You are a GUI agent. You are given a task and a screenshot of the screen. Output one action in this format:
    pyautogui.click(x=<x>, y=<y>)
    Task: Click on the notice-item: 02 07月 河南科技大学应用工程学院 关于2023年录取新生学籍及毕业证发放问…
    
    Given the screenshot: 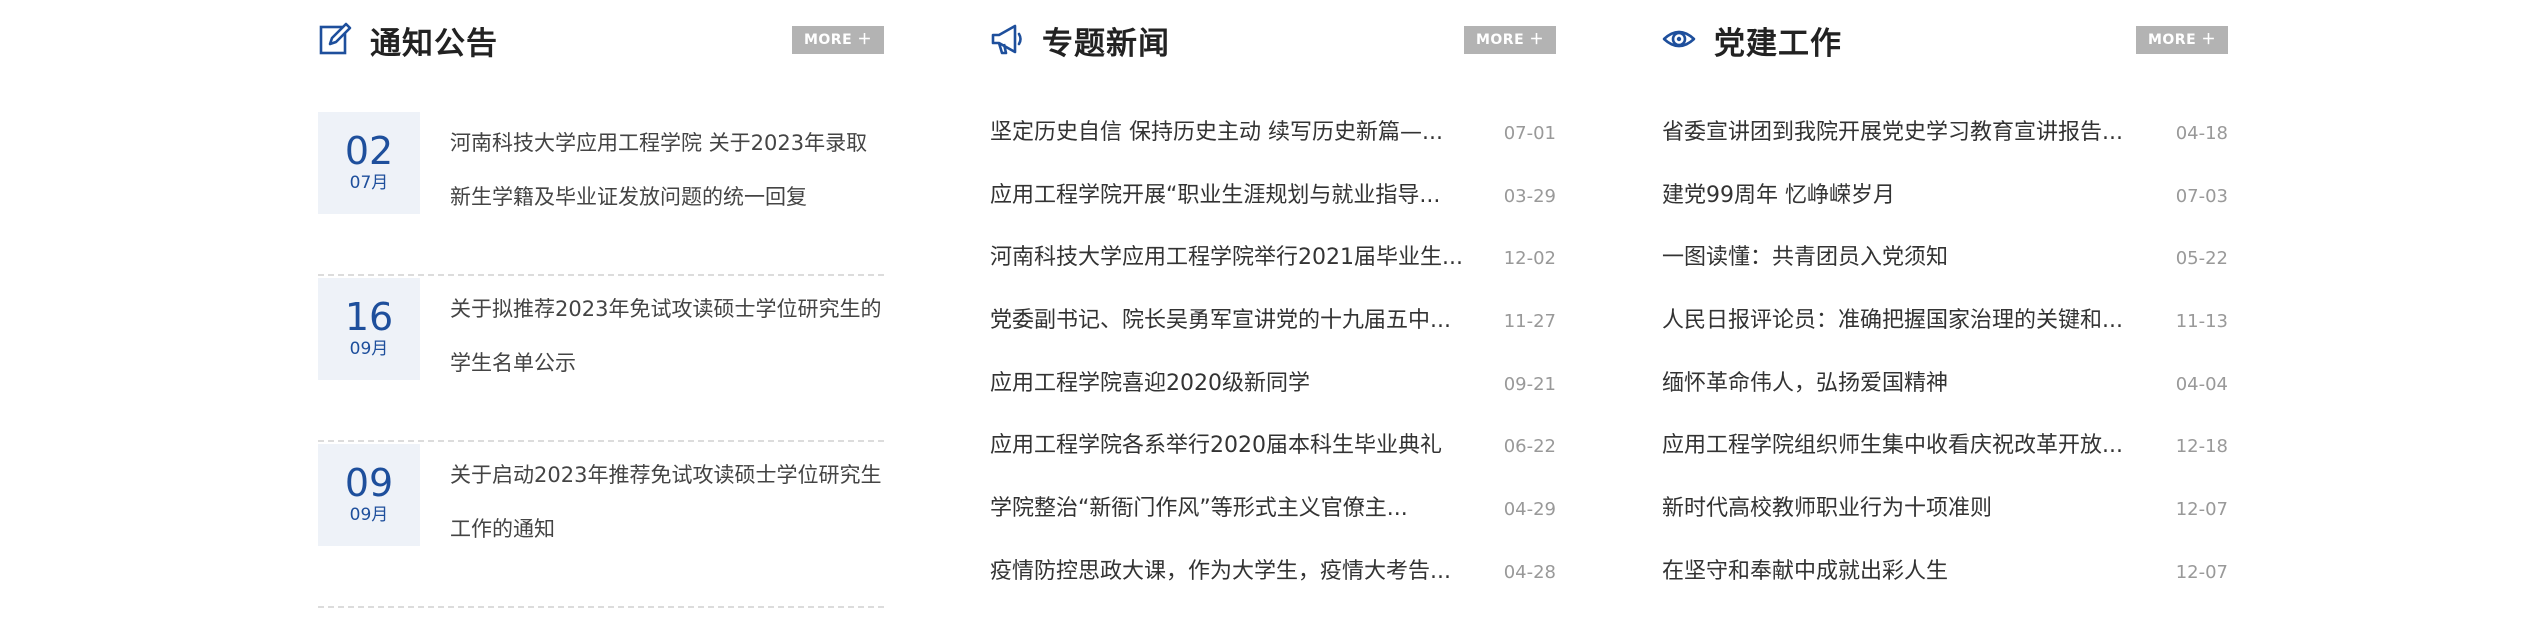 What is the action you would take?
    pyautogui.click(x=601, y=193)
    